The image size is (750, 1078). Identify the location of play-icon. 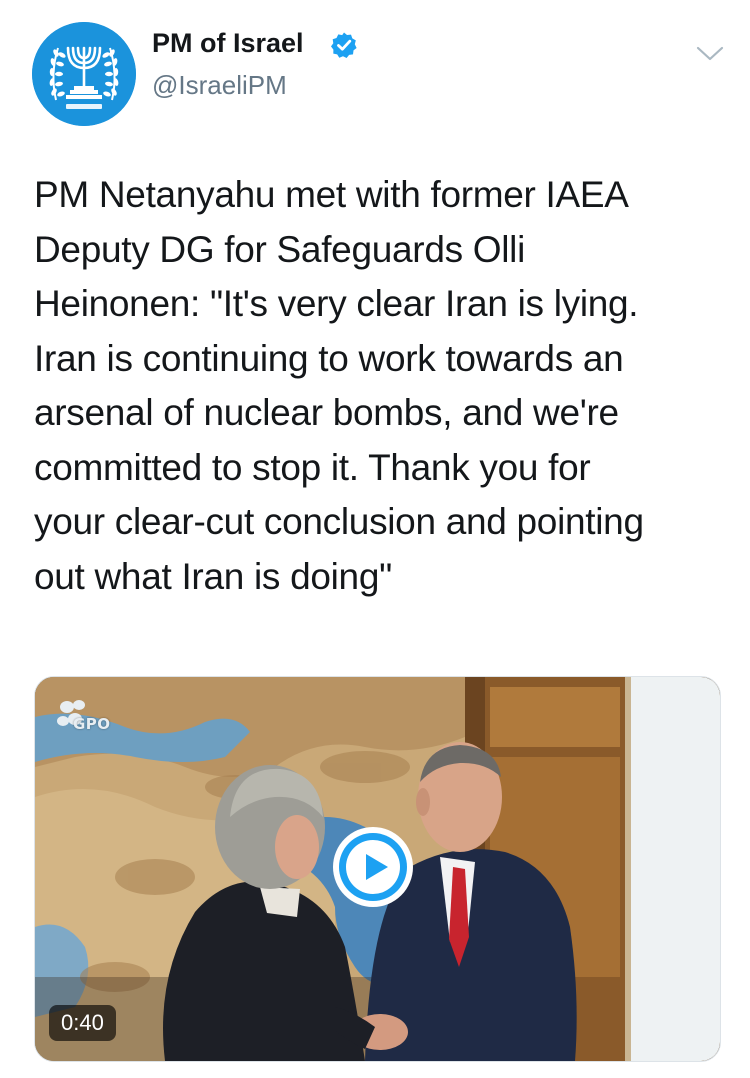
(373, 867).